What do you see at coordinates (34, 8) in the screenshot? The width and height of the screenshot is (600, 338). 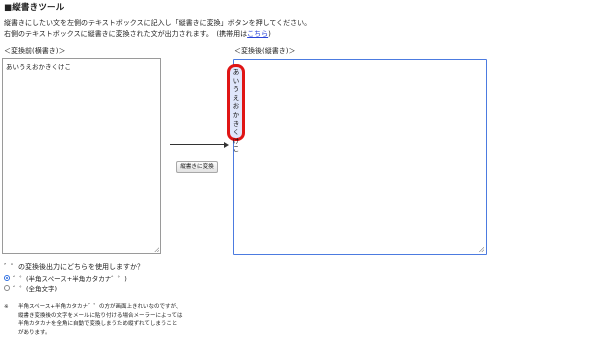 I see `page-title: ■縦書きツール` at bounding box center [34, 8].